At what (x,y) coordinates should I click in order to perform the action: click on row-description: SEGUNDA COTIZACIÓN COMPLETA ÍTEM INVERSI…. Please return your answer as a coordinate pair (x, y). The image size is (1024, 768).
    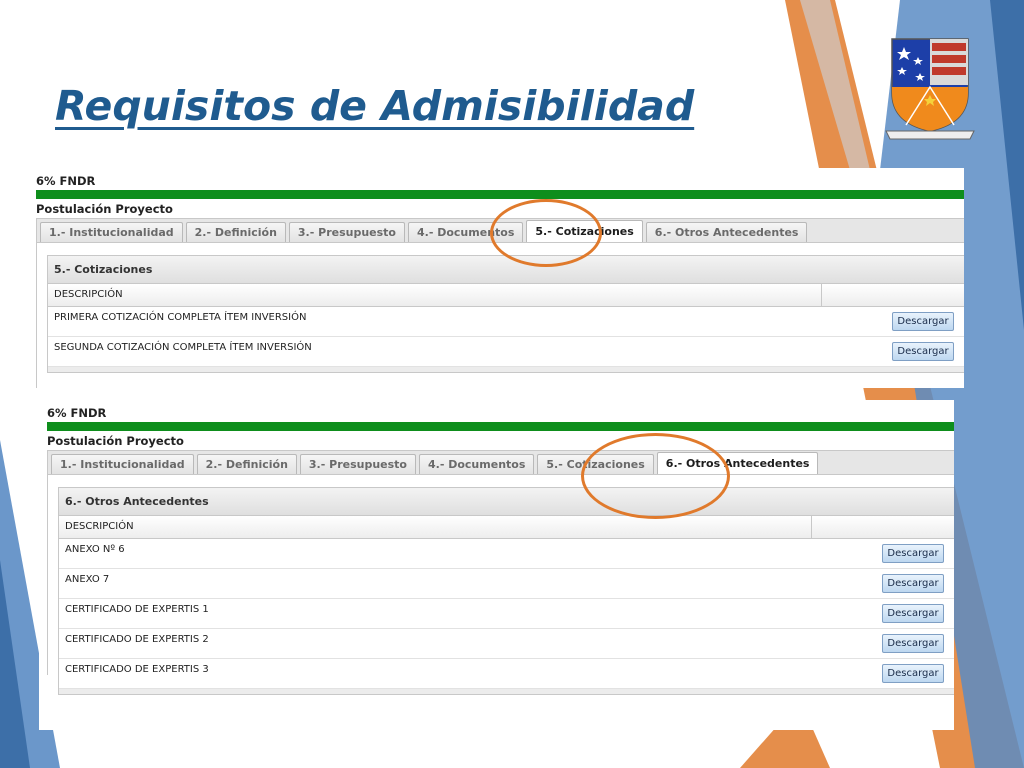
    Looking at the image, I should click on (183, 347).